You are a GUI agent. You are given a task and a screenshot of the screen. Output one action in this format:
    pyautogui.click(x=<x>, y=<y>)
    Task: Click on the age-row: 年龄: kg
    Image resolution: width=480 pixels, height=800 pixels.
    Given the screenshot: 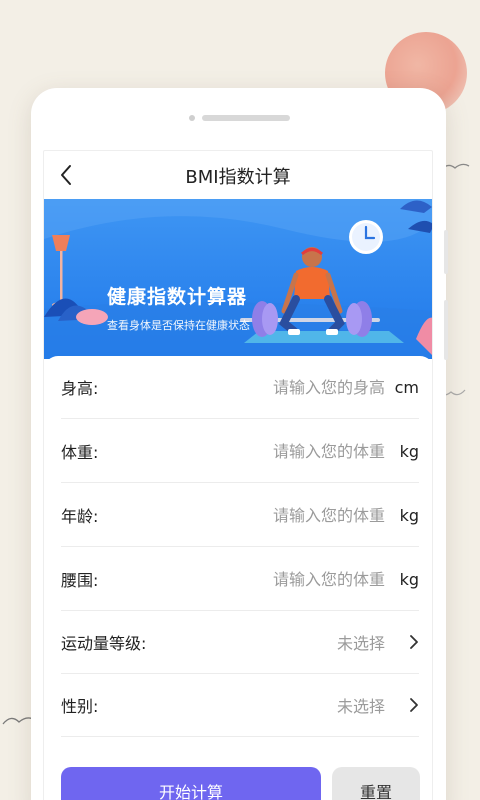 What is the action you would take?
    pyautogui.click(x=240, y=515)
    